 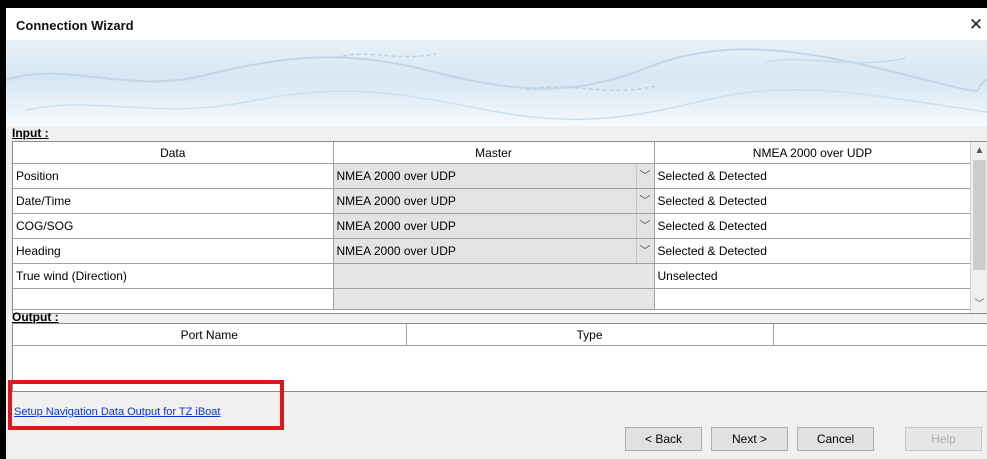 I want to click on back-button: < Back, so click(x=663, y=439).